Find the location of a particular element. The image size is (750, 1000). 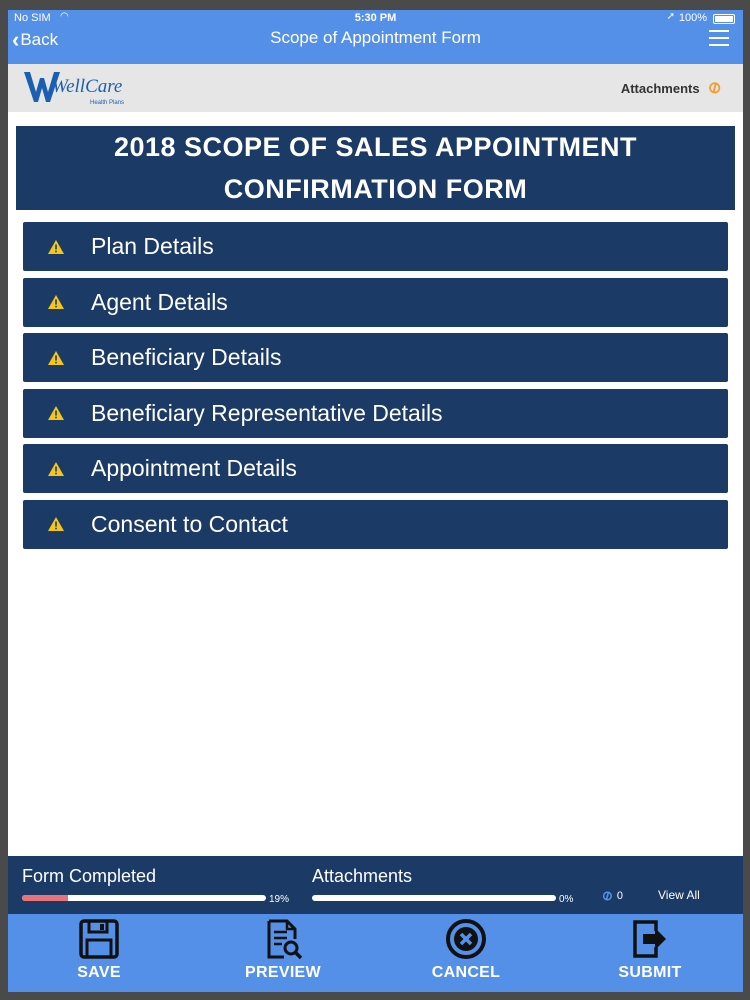

attachments-label: Attachments is located at coordinates (660, 88).